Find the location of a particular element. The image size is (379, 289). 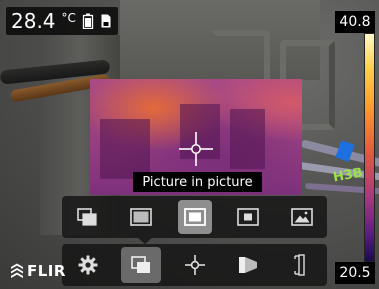

color-palette-icon is located at coordinates (247, 265).